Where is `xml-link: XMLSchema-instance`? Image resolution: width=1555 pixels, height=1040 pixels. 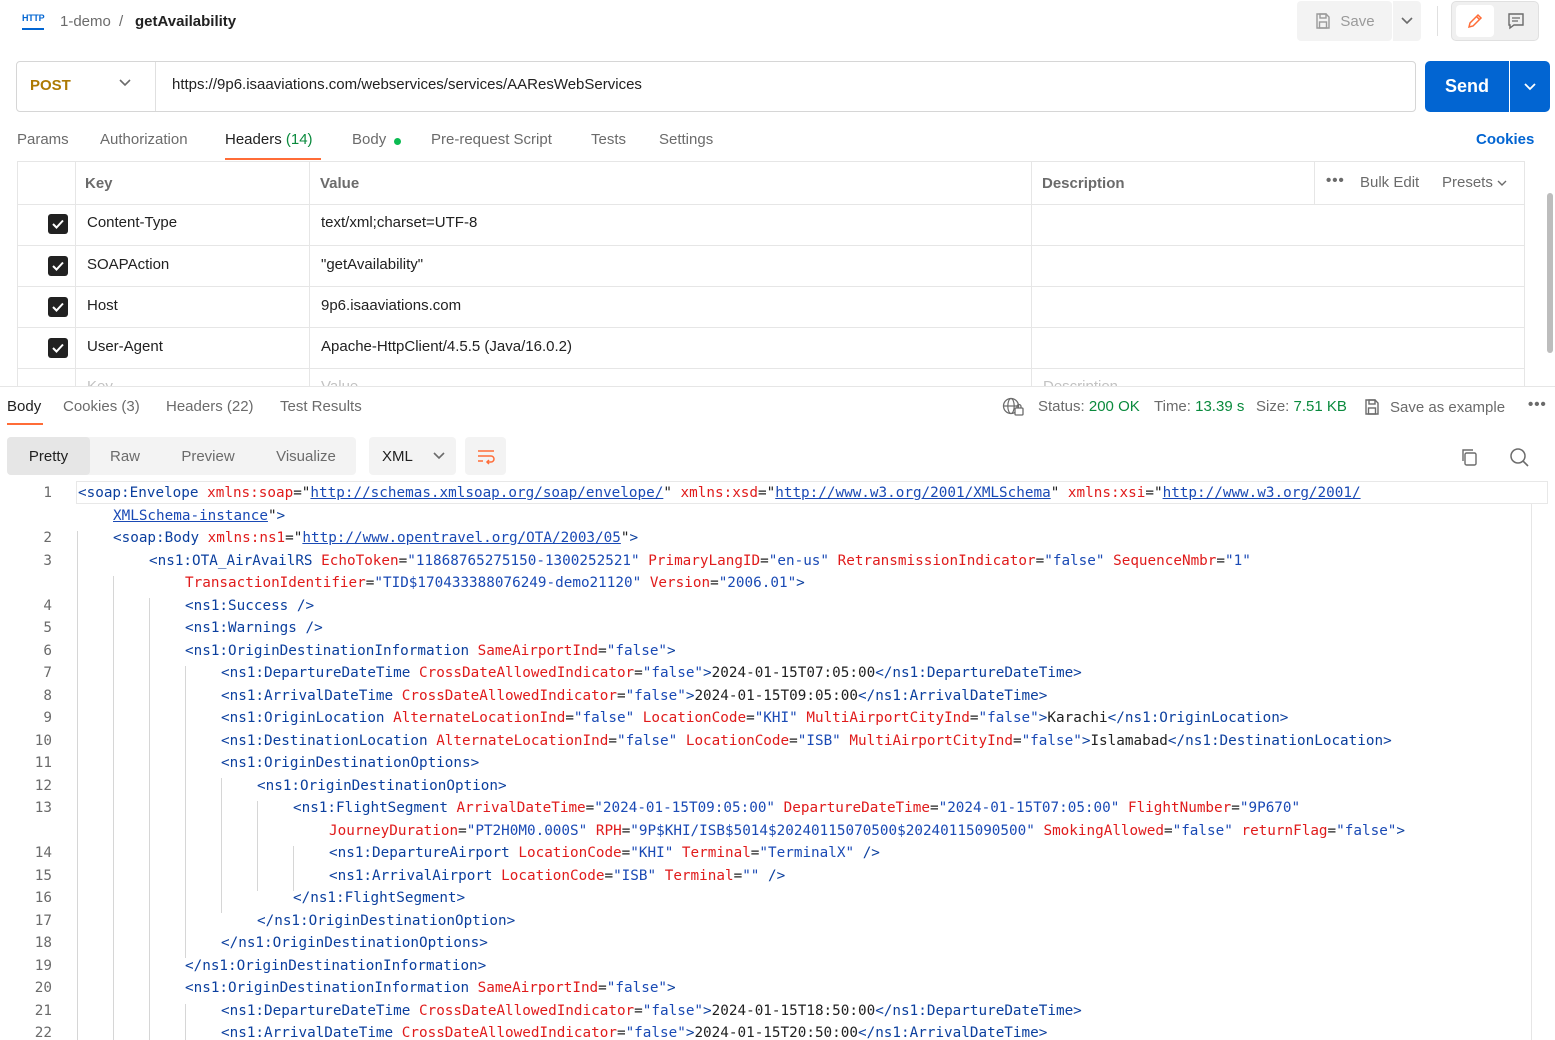 xml-link: XMLSchema-instance is located at coordinates (190, 516).